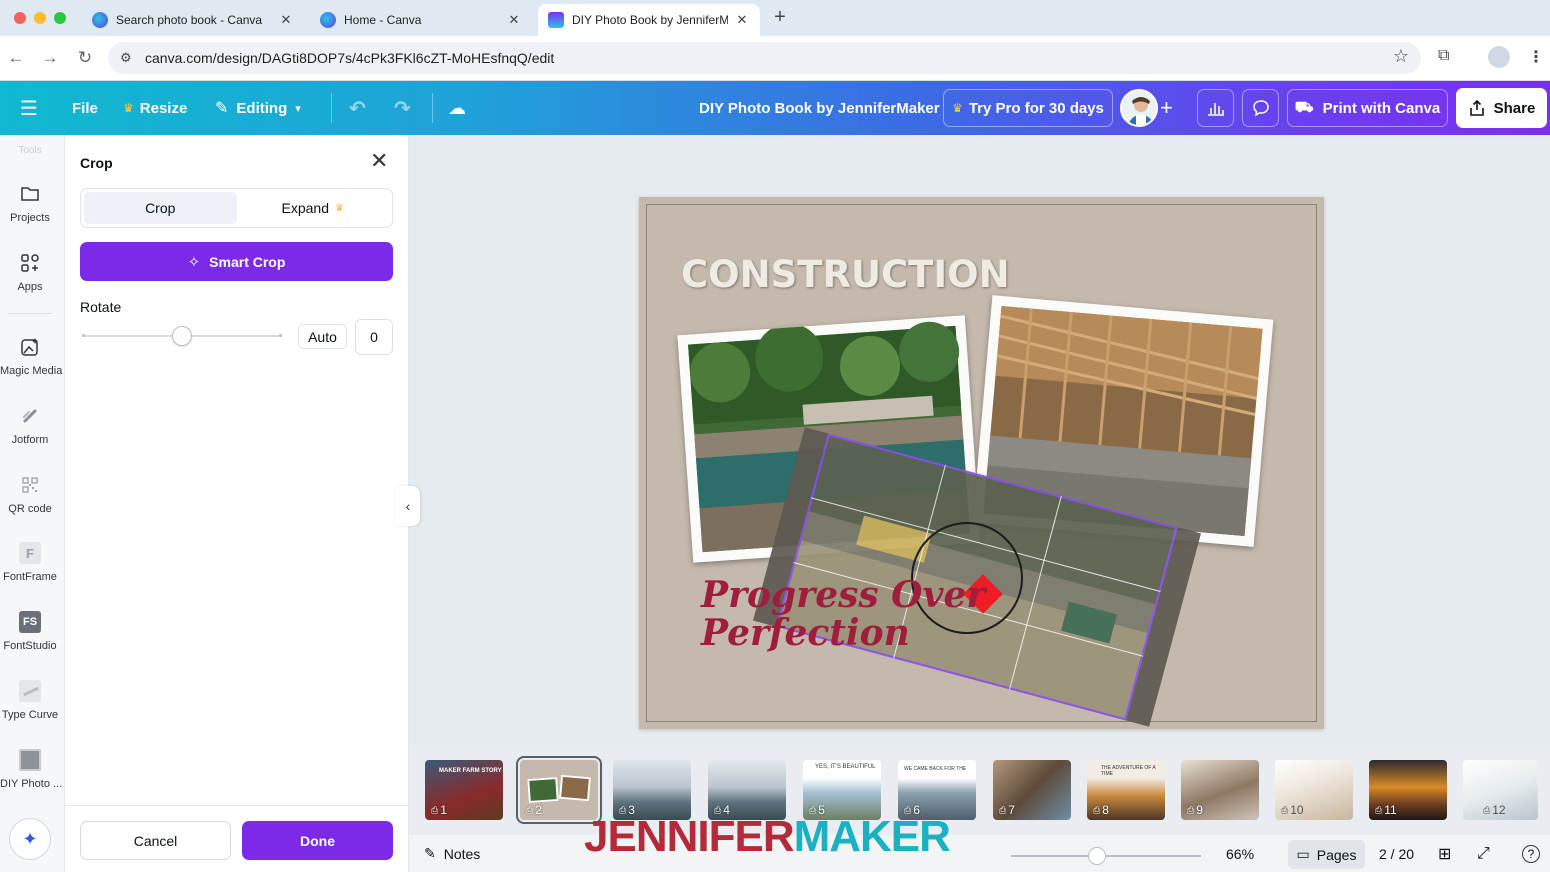 This screenshot has width=1550, height=872. What do you see at coordinates (872, 836) in the screenshot?
I see `watermark-part2: MAKER` at bounding box center [872, 836].